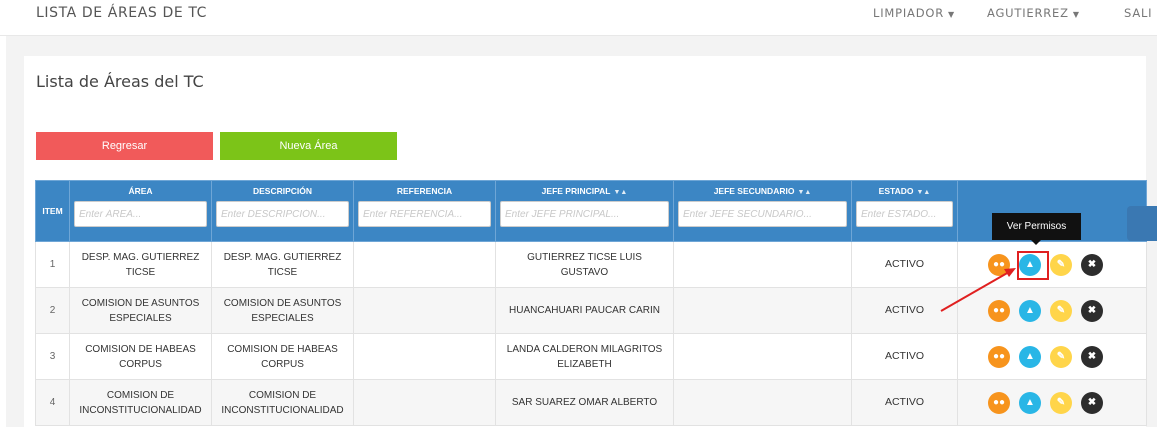 This screenshot has height=427, width=1157. Describe the element at coordinates (282, 191) in the screenshot. I see `column-label: DESCRIPCIÓN` at that location.